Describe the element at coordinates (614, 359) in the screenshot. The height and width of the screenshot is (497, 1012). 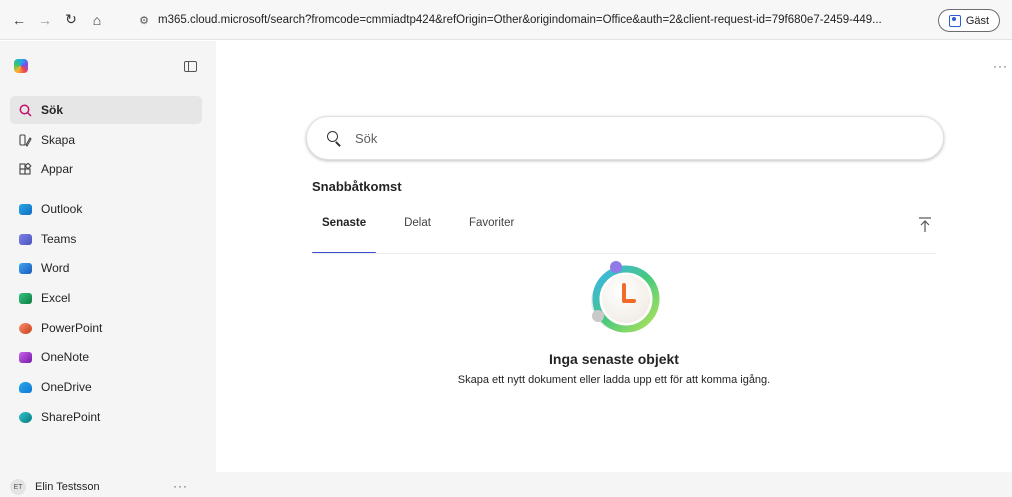
I see `empty-state-title: Inga senaste objekt` at that location.